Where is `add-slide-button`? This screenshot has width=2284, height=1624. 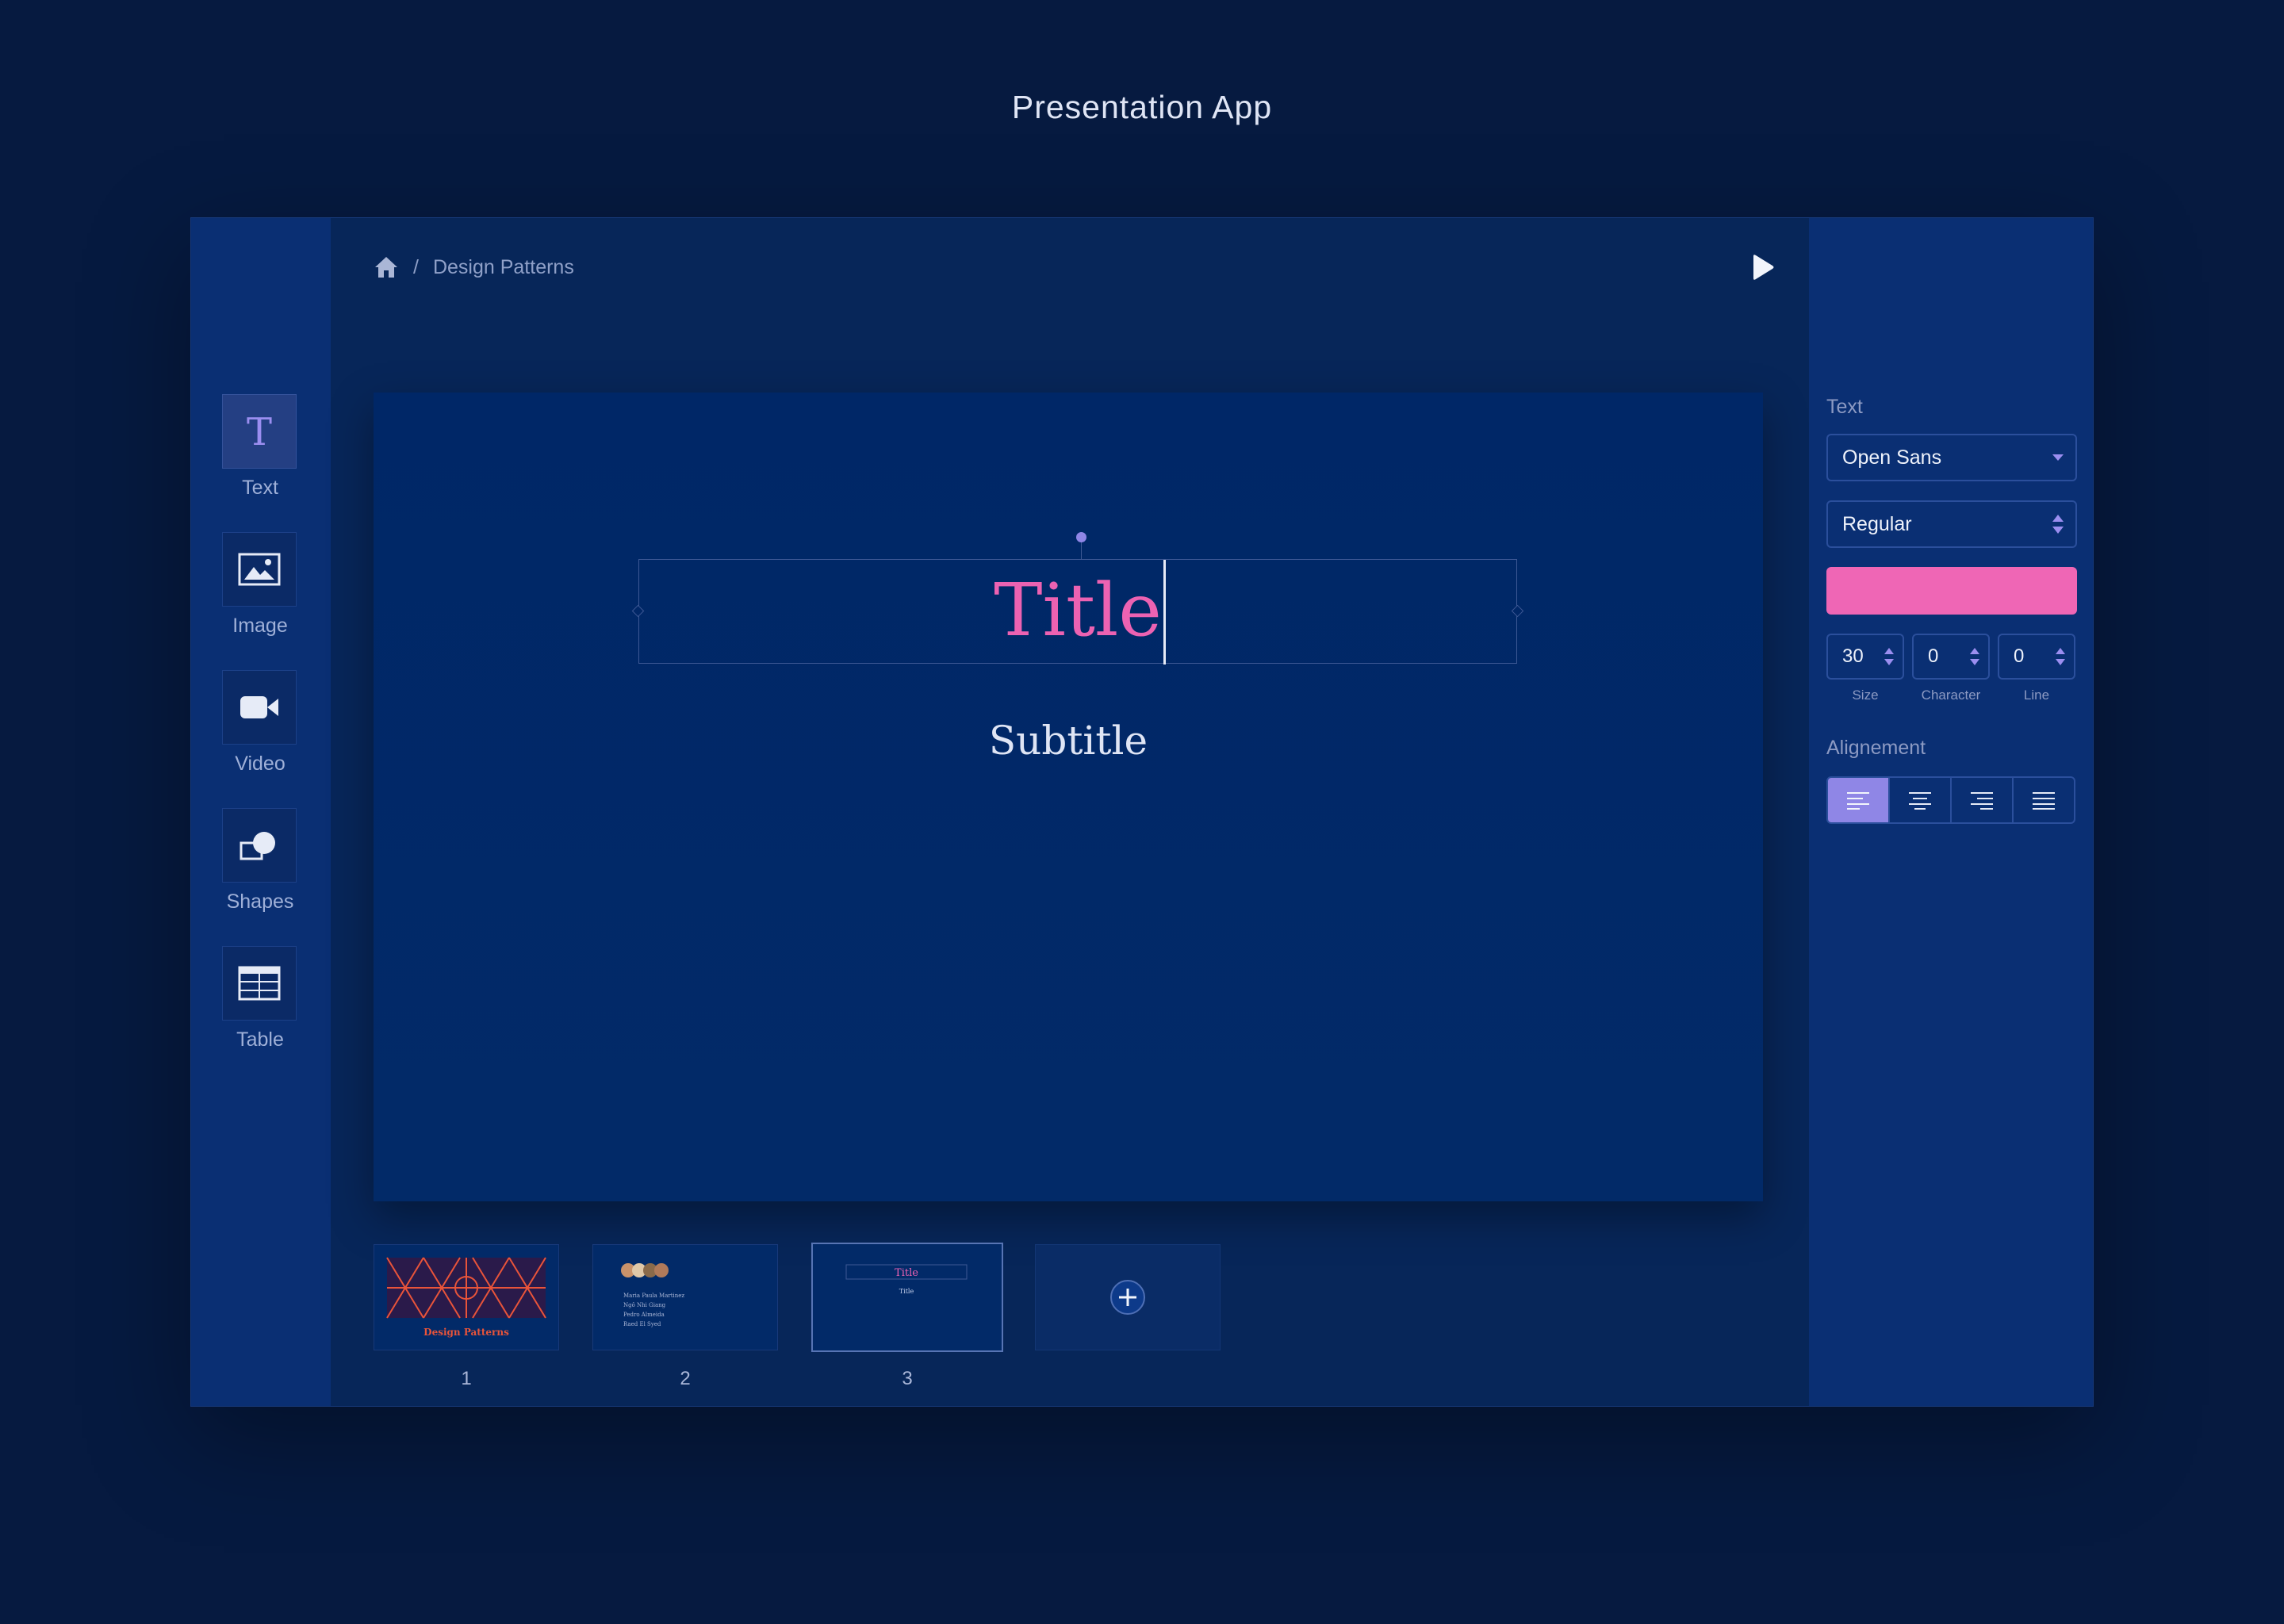 add-slide-button is located at coordinates (1128, 1297).